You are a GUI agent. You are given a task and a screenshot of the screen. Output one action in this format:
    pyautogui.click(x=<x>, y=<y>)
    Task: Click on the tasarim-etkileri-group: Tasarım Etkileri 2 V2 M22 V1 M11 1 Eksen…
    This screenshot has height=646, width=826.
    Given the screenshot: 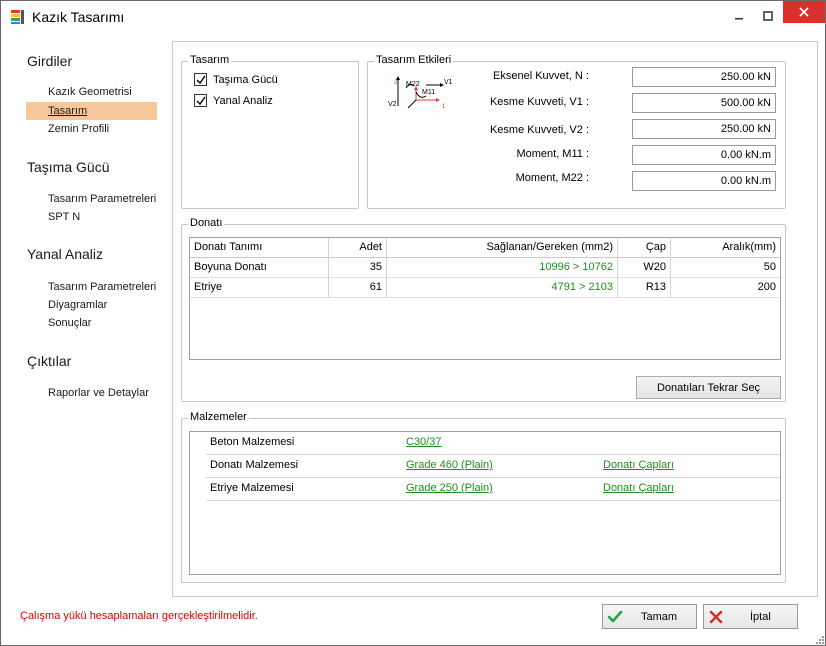 What is the action you would take?
    pyautogui.click(x=576, y=131)
    